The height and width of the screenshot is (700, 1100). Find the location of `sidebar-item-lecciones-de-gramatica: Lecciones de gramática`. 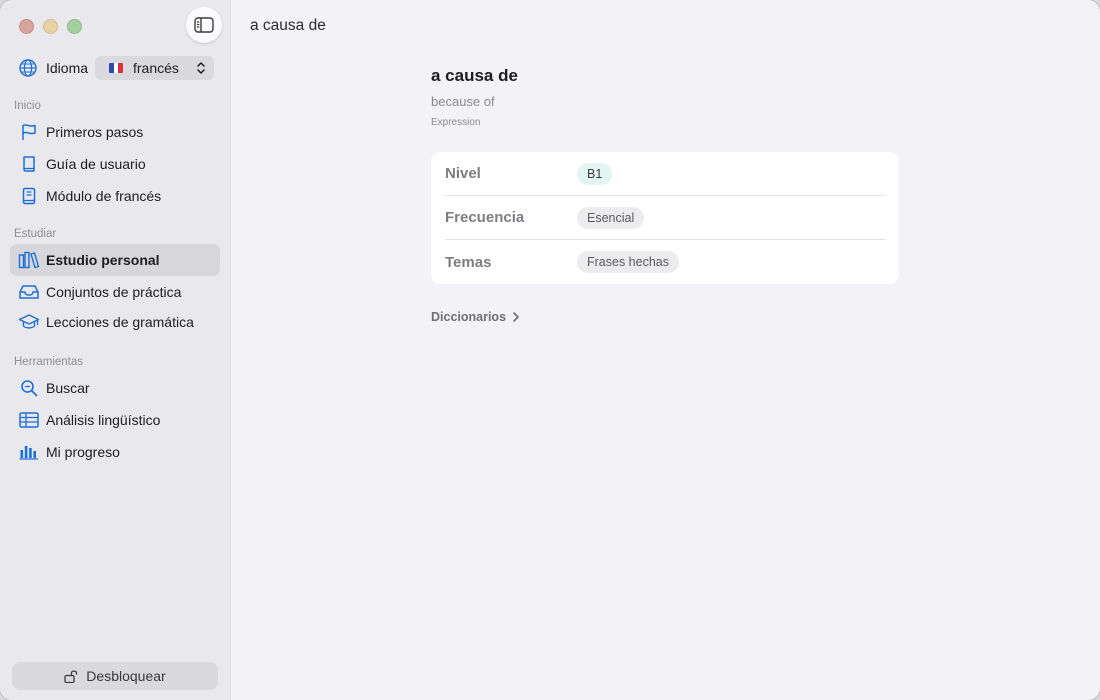

sidebar-item-lecciones-de-gramatica: Lecciones de gramática is located at coordinates (115, 322).